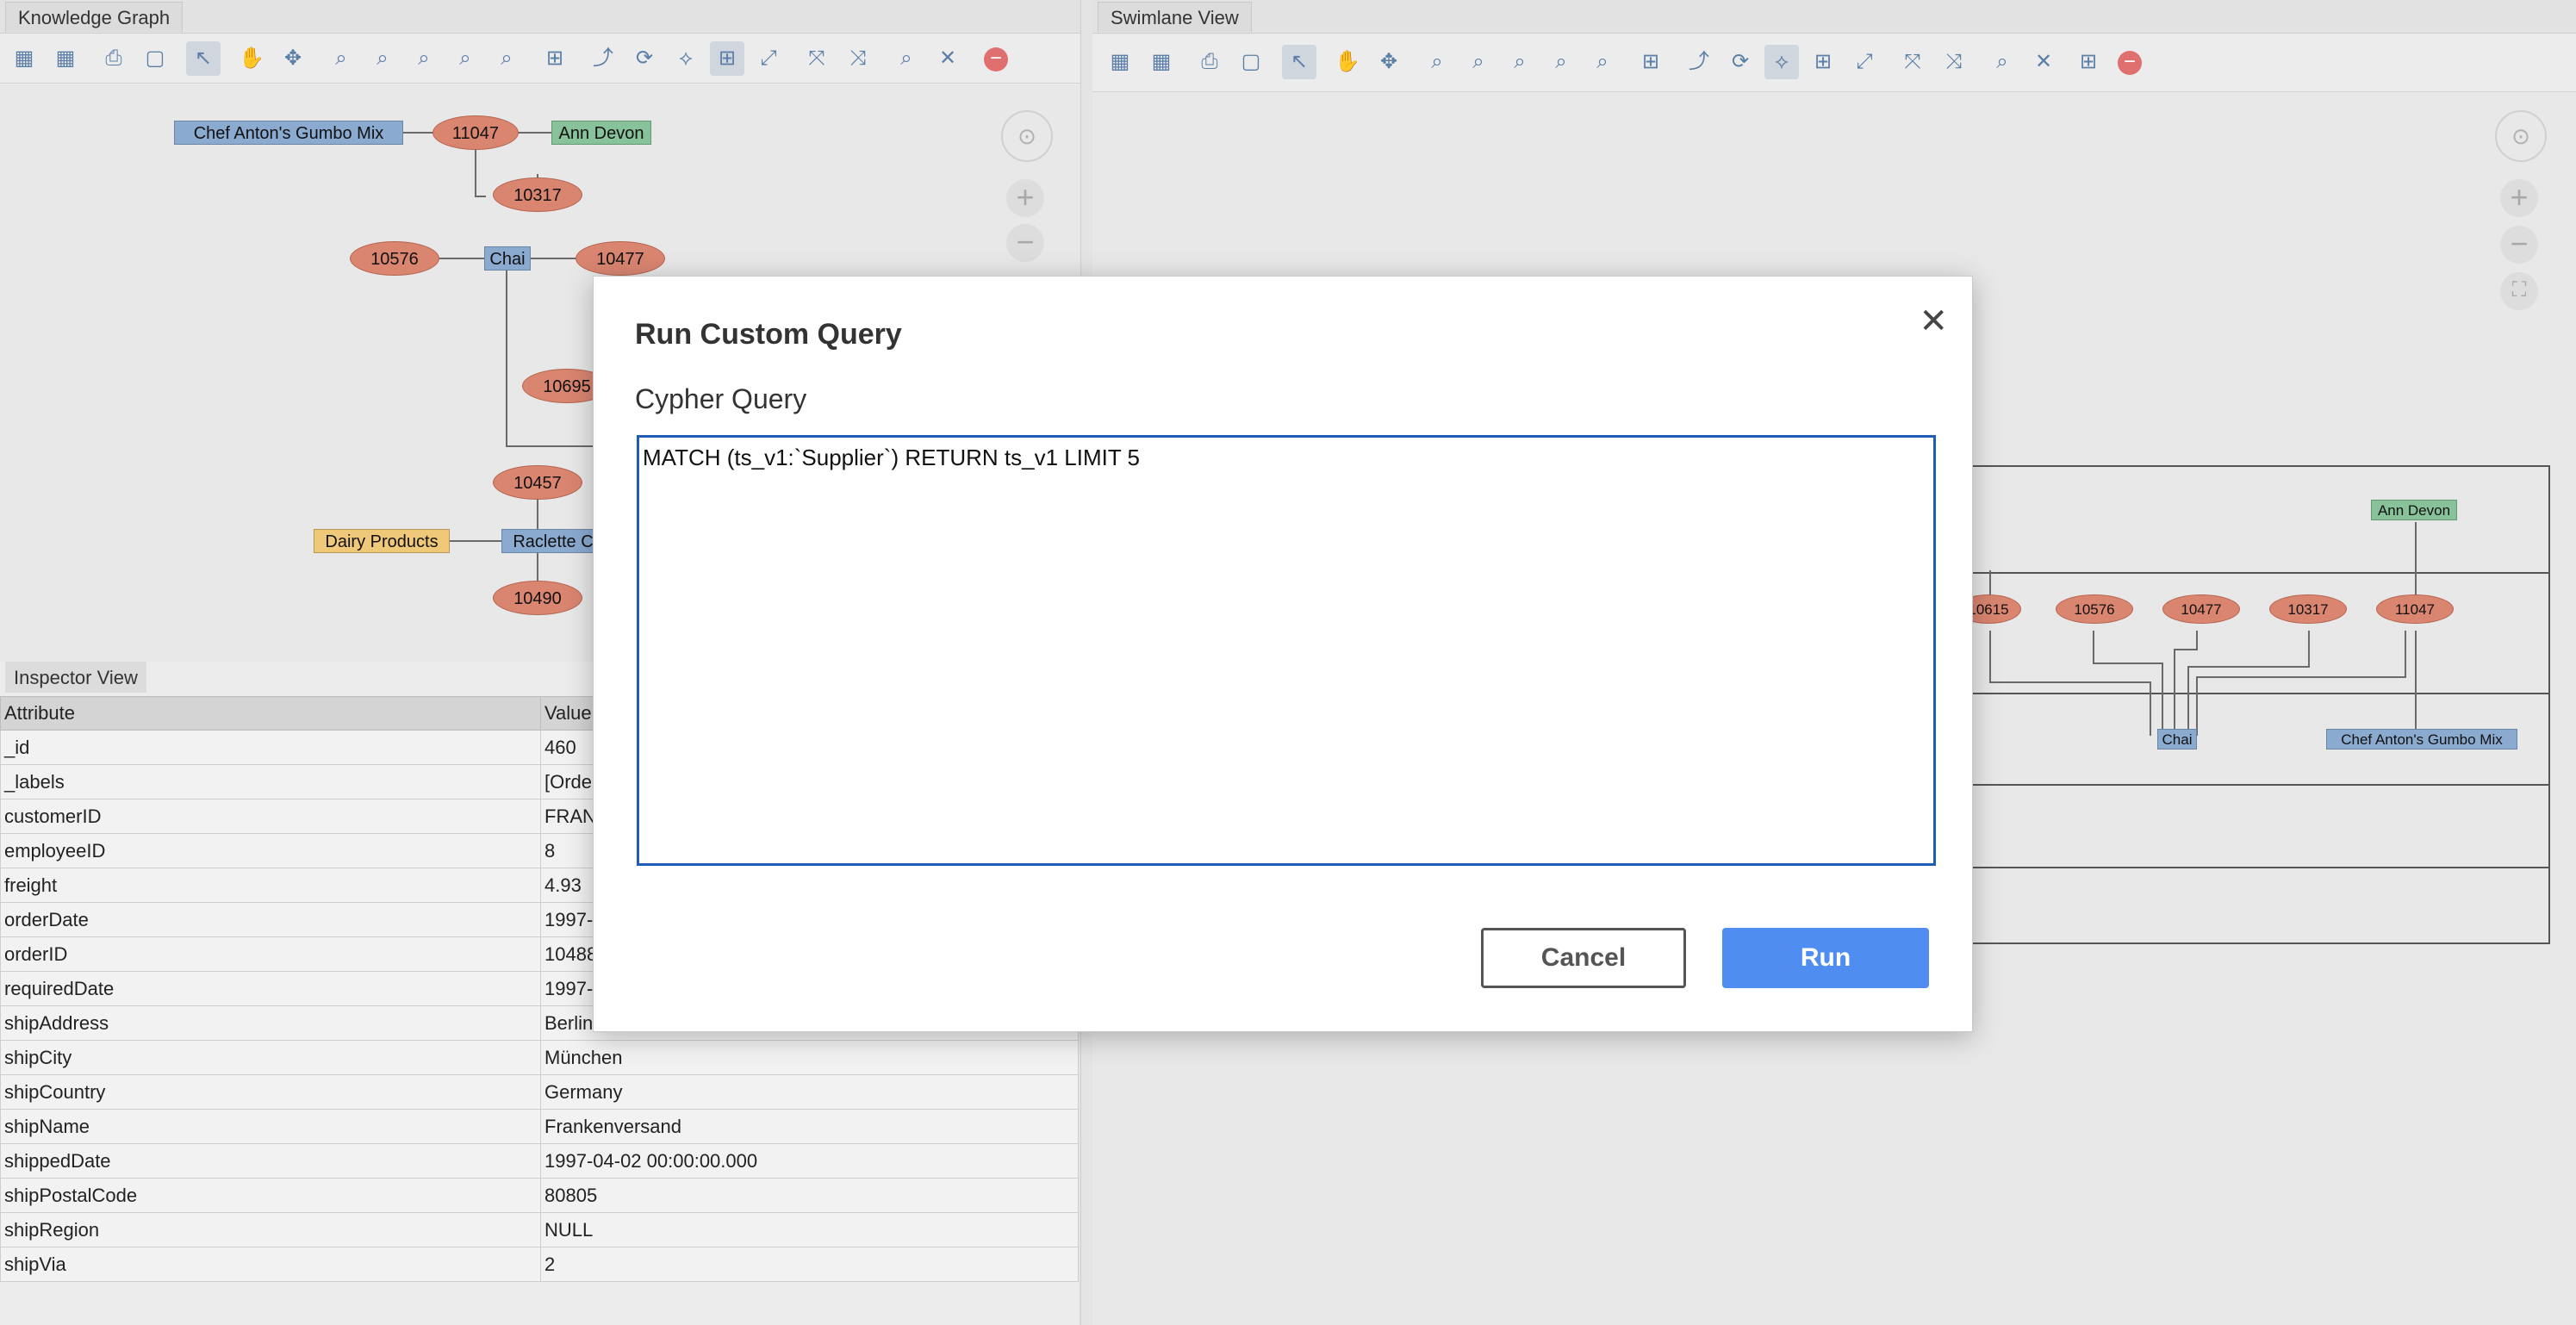  What do you see at coordinates (553, 541) in the screenshot?
I see `graph-node-product: Raclette C` at bounding box center [553, 541].